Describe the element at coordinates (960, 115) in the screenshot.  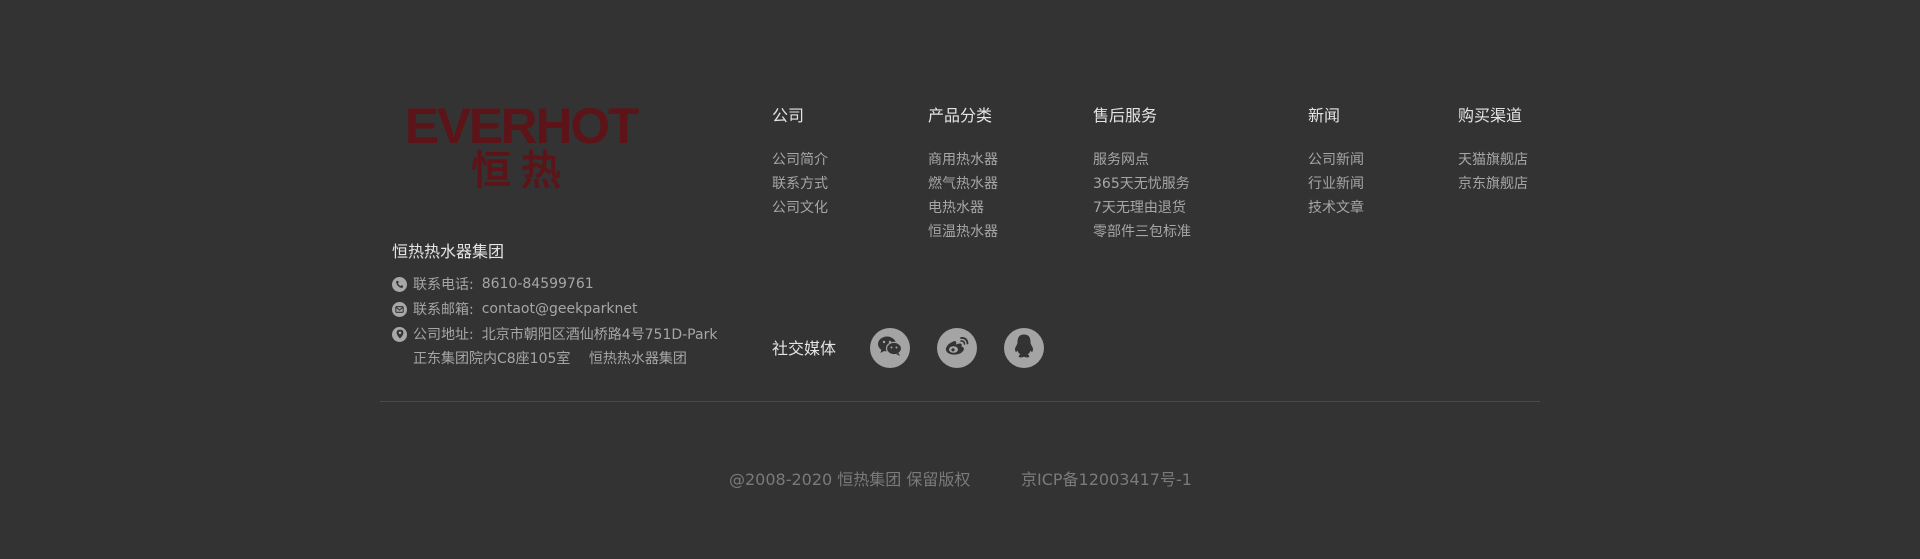
I see `nav-title-products: 产品分类` at that location.